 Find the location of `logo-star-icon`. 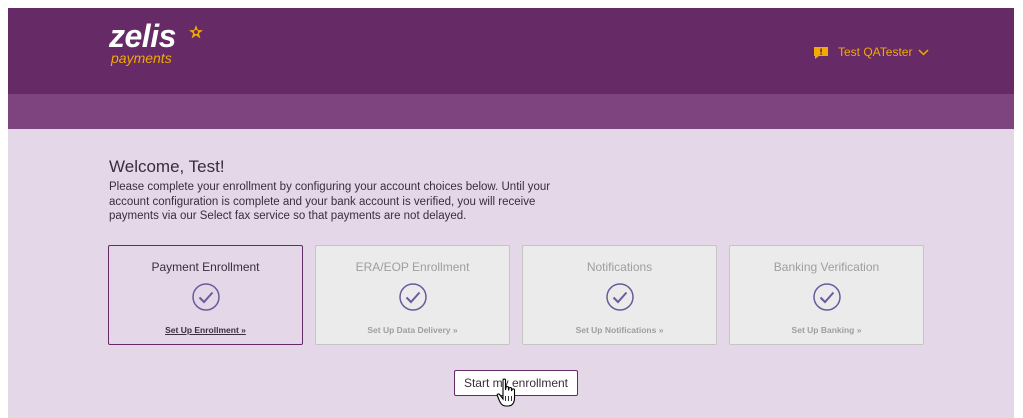

logo-star-icon is located at coordinates (196, 32).